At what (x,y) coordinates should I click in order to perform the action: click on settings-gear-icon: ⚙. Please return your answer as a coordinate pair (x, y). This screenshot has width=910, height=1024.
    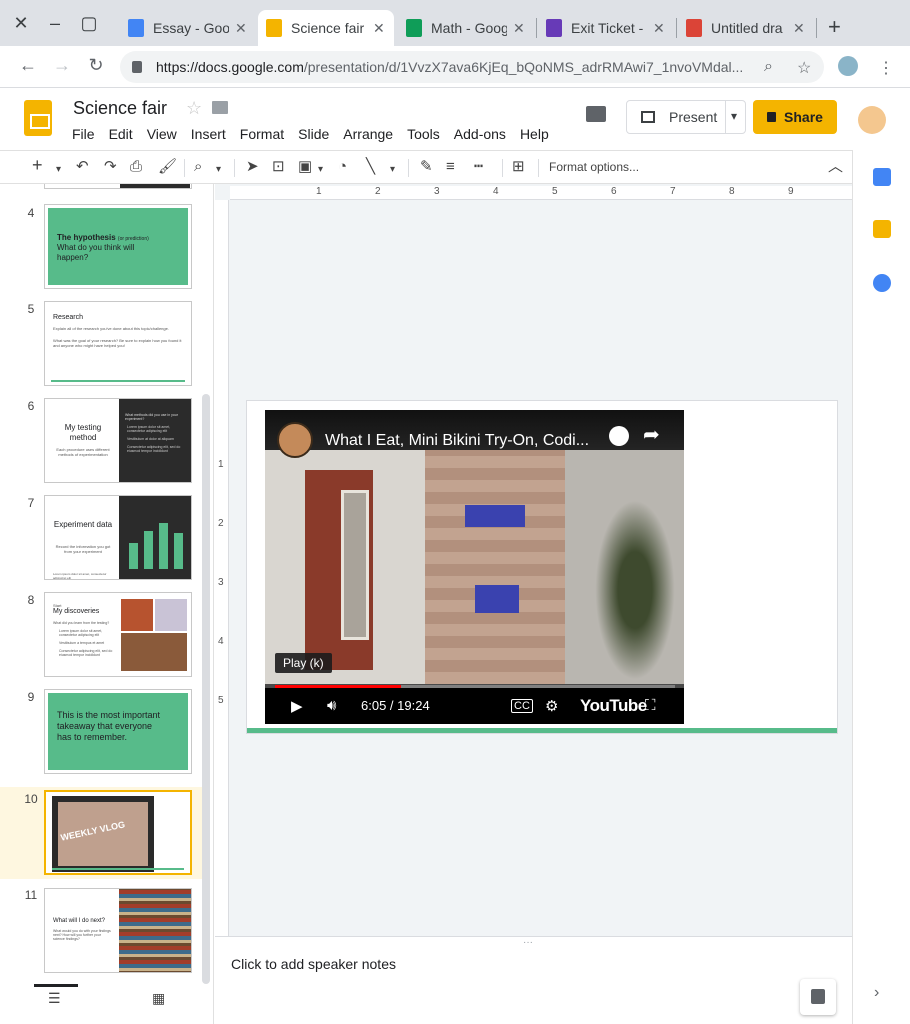
    Looking at the image, I should click on (551, 706).